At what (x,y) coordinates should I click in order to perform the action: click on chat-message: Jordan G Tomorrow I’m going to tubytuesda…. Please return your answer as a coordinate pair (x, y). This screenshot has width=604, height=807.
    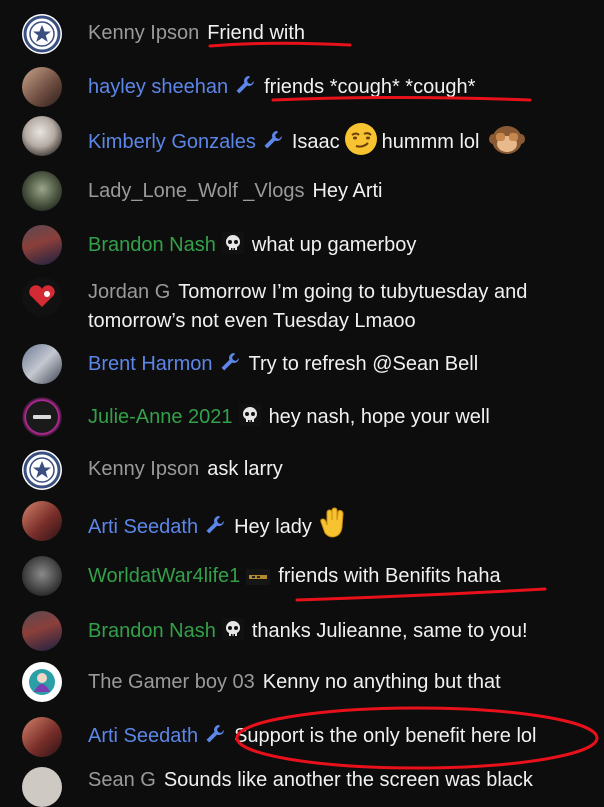
    Looking at the image, I should click on (302, 306).